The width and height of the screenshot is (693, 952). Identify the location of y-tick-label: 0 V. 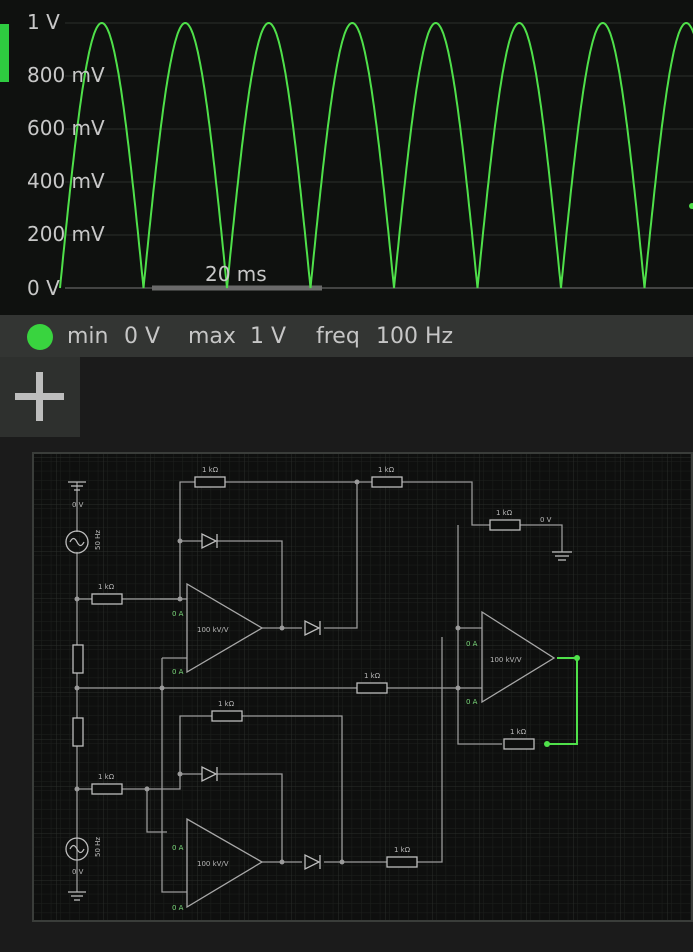
(43, 288).